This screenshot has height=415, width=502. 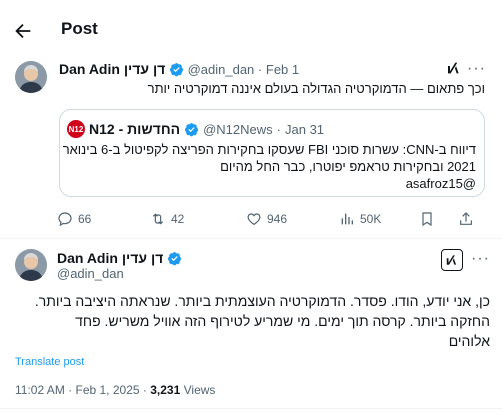 I want to click on views-count: 3,231, so click(x=165, y=390).